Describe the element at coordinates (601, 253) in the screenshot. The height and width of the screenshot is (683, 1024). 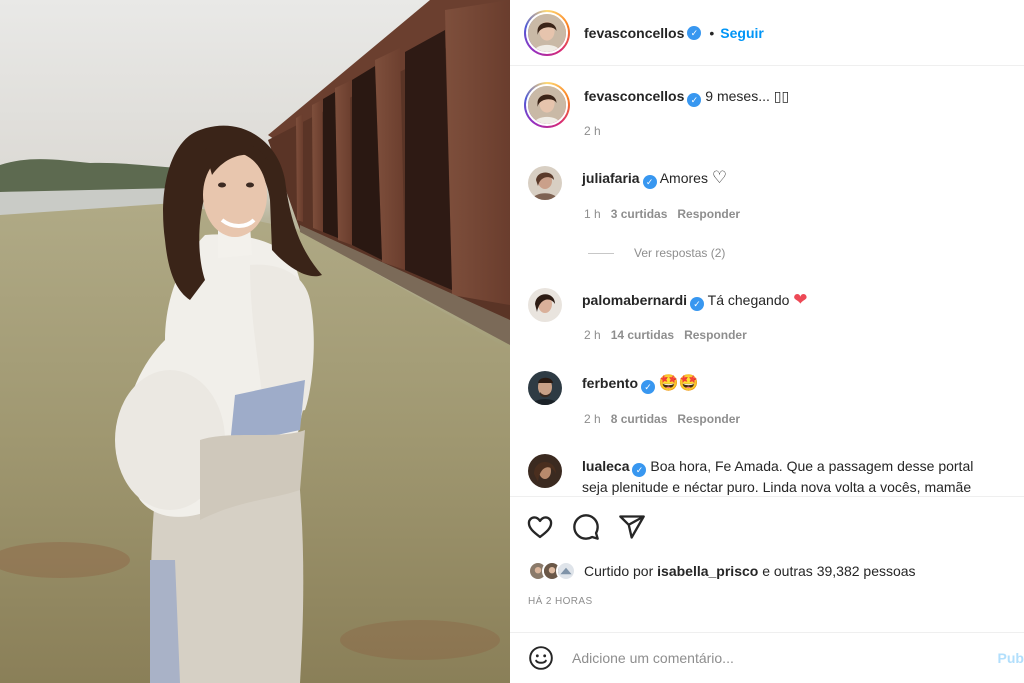
I see `replies-divider` at that location.